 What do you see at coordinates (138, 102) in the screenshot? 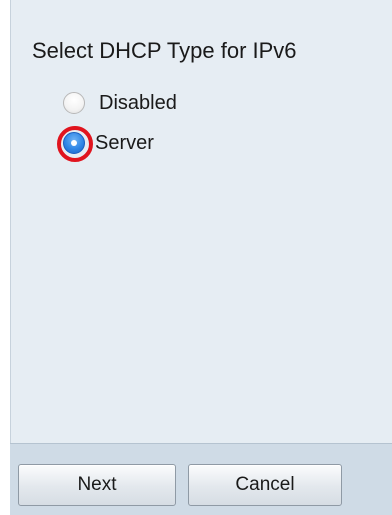
I see `radio-disabled-label: Disabled` at bounding box center [138, 102].